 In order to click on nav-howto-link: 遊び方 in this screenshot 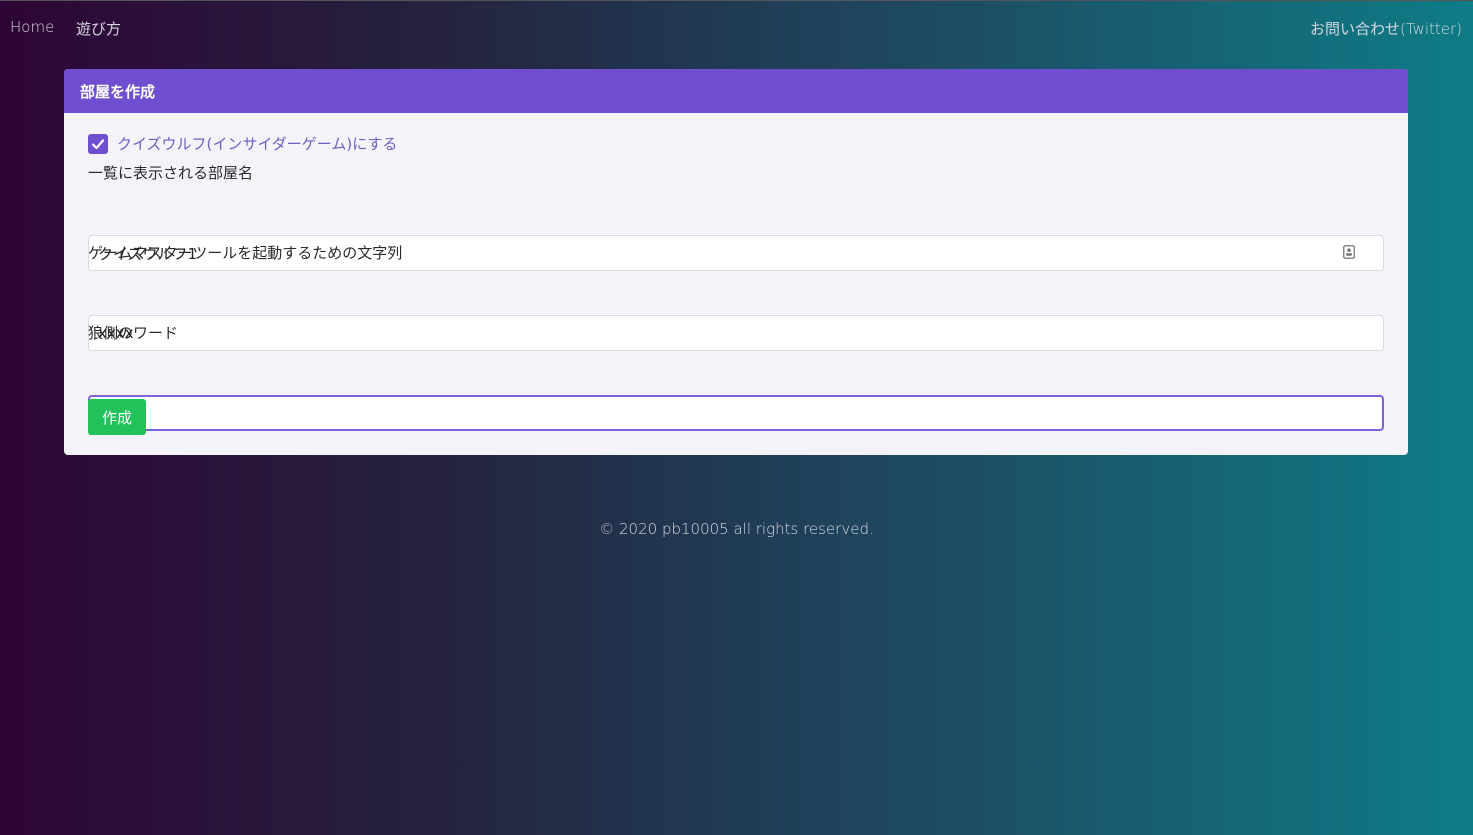, I will do `click(98, 28)`.